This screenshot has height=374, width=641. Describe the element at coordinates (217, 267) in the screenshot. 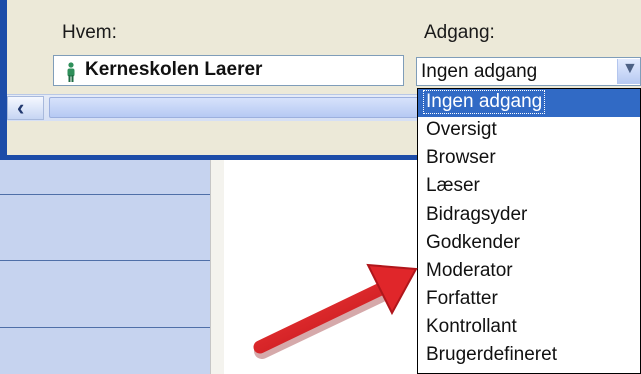

I see `panel-splitter` at that location.